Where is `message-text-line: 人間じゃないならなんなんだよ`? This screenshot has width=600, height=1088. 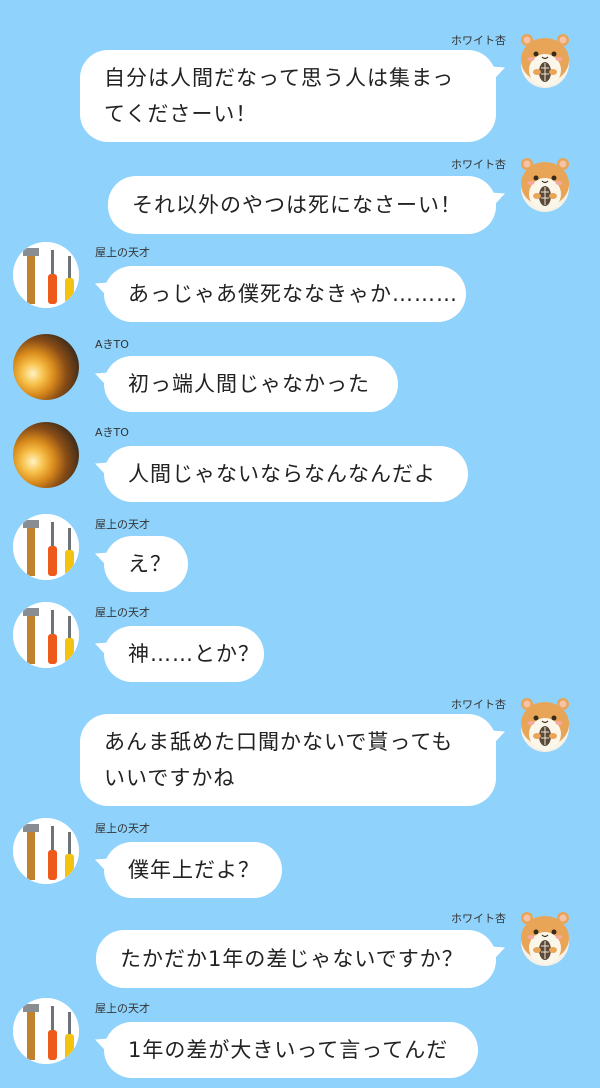 message-text-line: 人間じゃないならなんなんだよ is located at coordinates (282, 474).